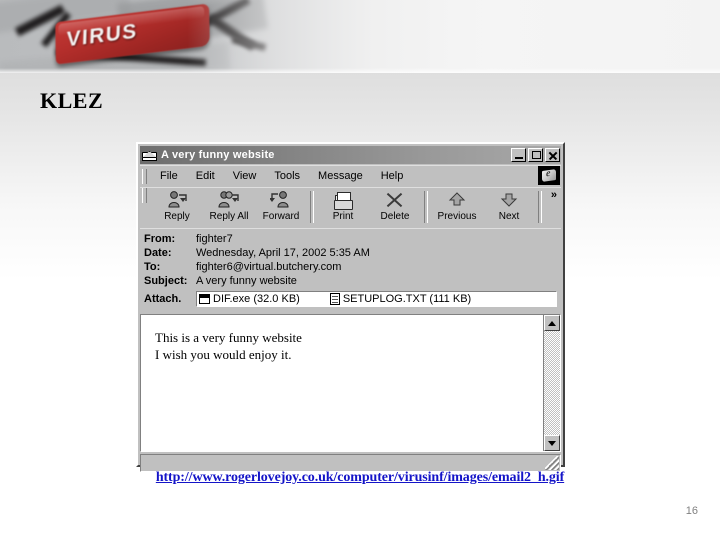 The image size is (720, 540). What do you see at coordinates (256, 299) in the screenshot?
I see `attachment-name: DIF.exe (32.0 KB)` at bounding box center [256, 299].